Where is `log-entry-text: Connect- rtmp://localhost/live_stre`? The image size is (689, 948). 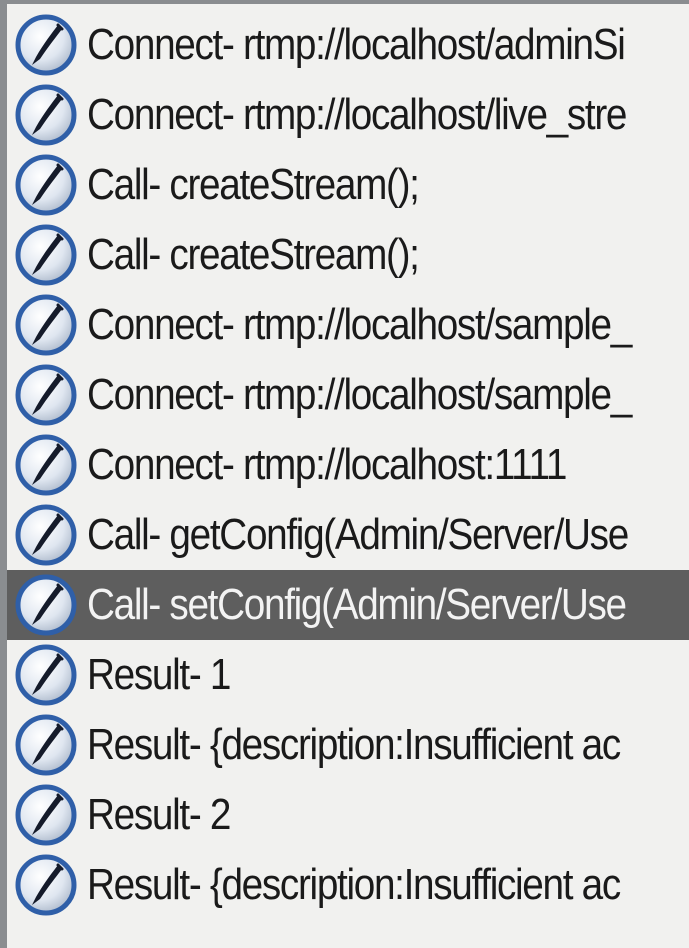
log-entry-text: Connect- rtmp://localhost/live_stre is located at coordinates (357, 114).